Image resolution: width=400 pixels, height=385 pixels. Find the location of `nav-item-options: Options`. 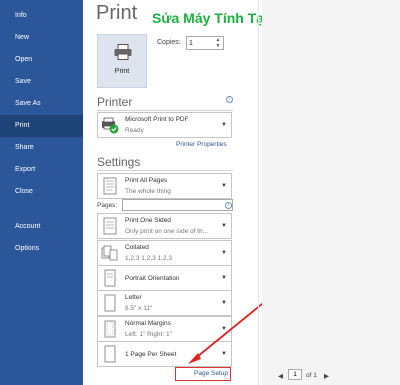

nav-item-options: Options is located at coordinates (41, 249).